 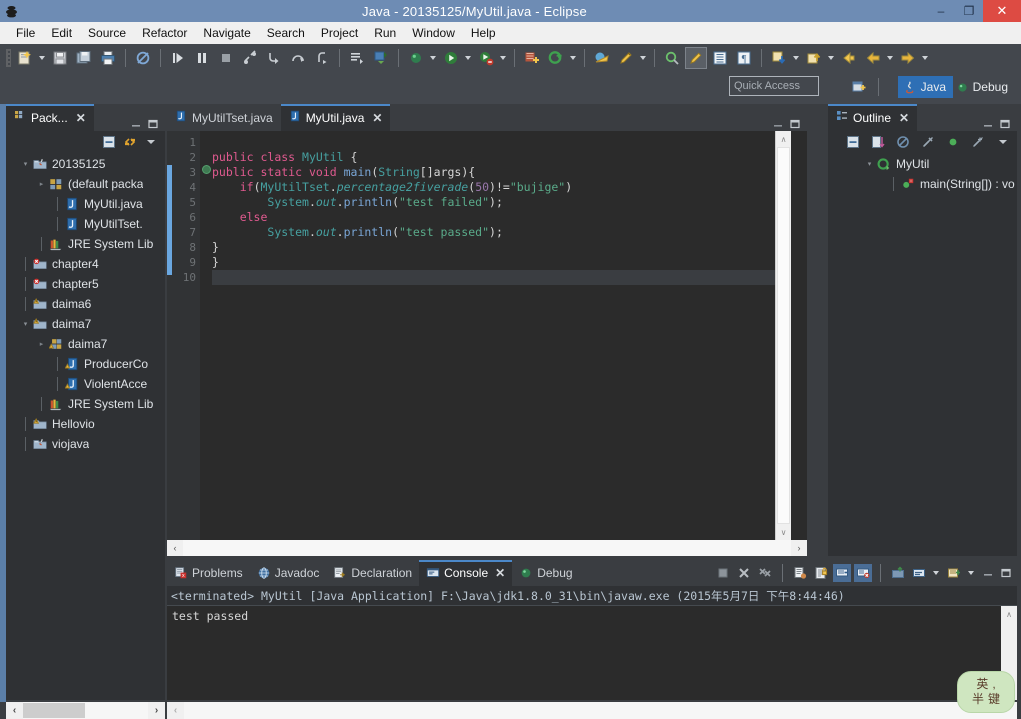 I want to click on menu-refactor: Refactor, so click(x=164, y=33).